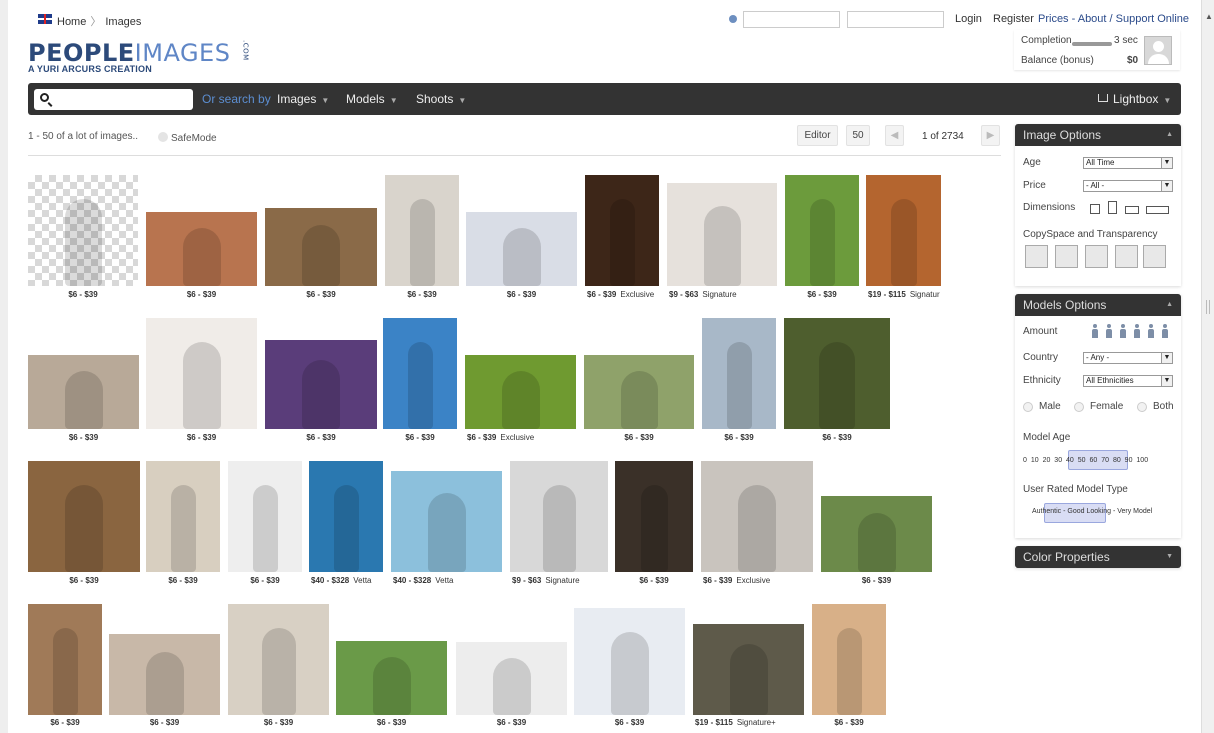 The image size is (1214, 733). I want to click on info-icon, so click(733, 19).